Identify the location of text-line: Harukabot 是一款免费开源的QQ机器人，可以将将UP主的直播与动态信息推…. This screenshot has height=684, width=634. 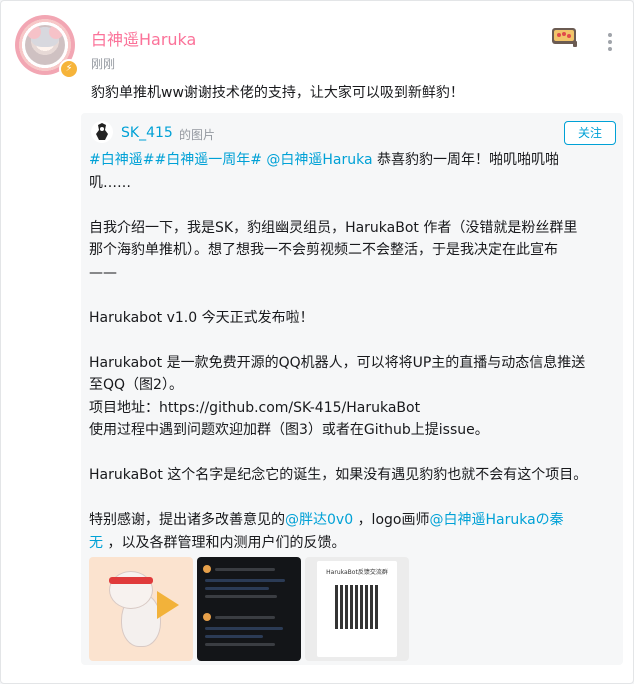
(337, 362).